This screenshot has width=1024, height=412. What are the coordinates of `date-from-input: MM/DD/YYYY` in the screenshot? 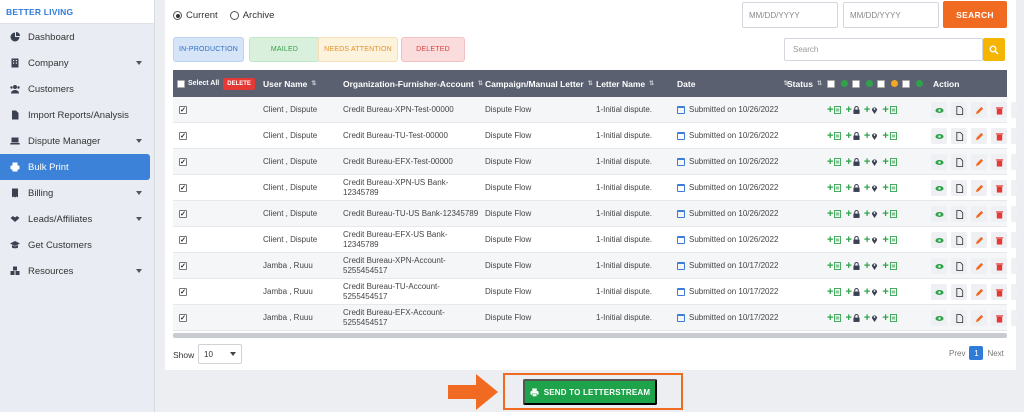 It's located at (790, 15).